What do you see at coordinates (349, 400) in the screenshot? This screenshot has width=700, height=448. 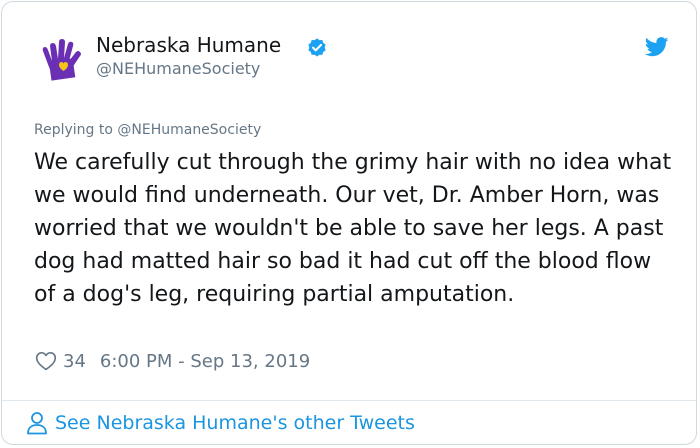 I see `divider` at bounding box center [349, 400].